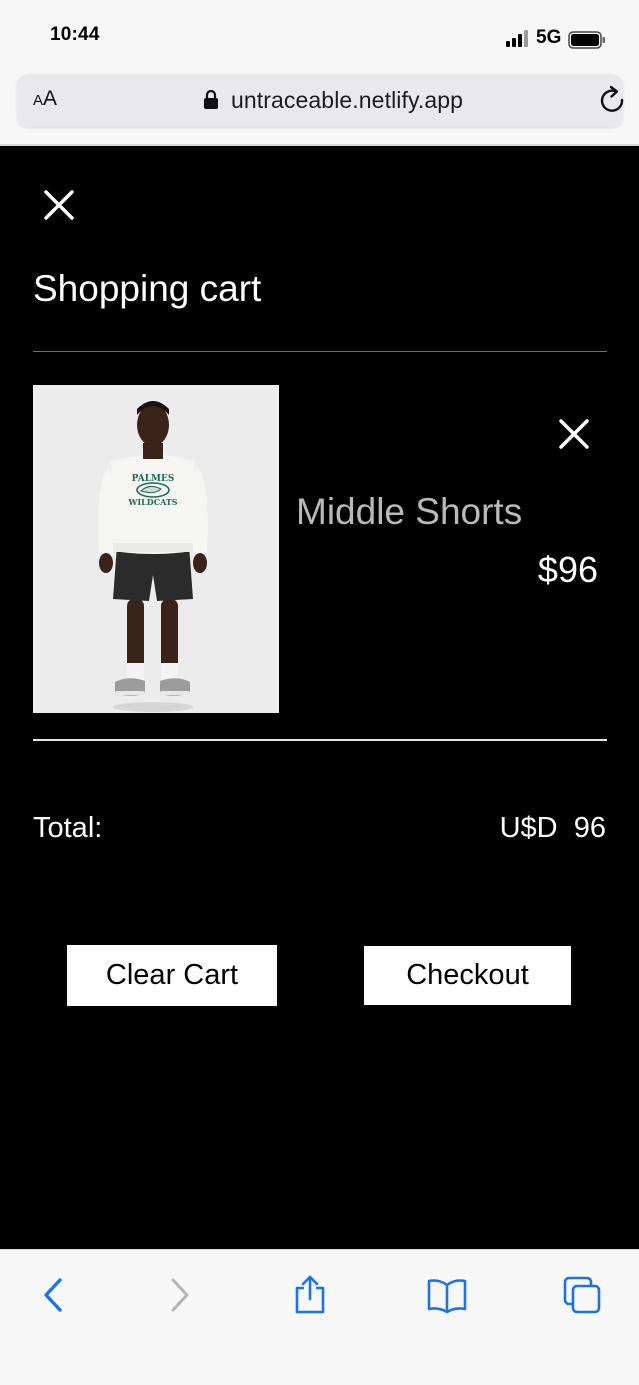 Image resolution: width=639 pixels, height=1385 pixels. What do you see at coordinates (319, 35) in the screenshot?
I see `status-bar: 10:44 5G` at bounding box center [319, 35].